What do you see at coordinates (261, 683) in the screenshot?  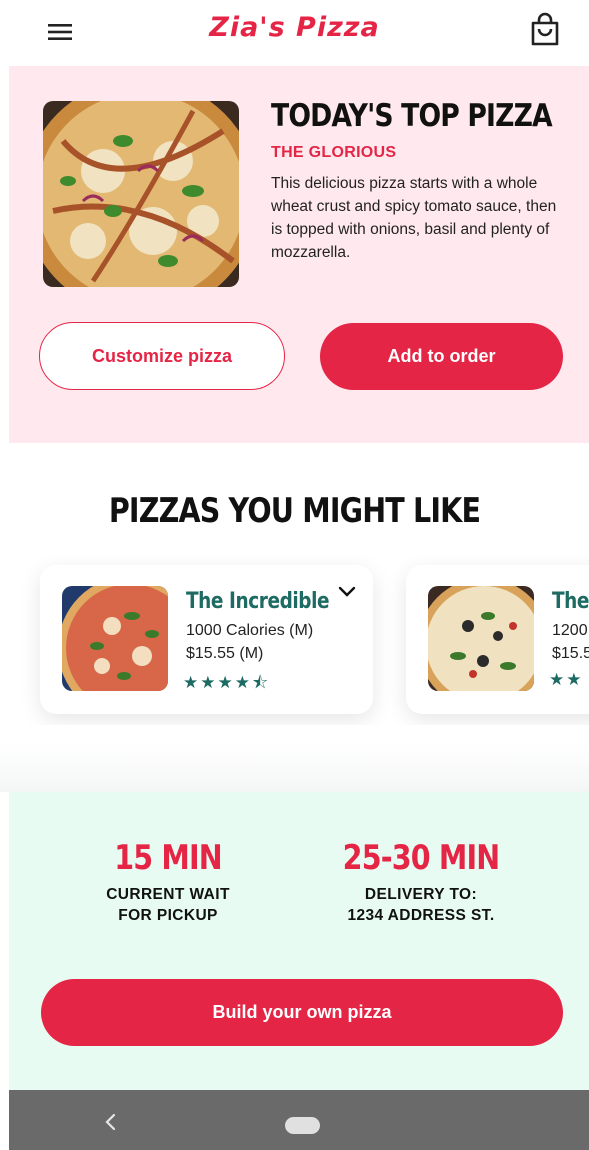 I see `star-half-icon: ⯪` at bounding box center [261, 683].